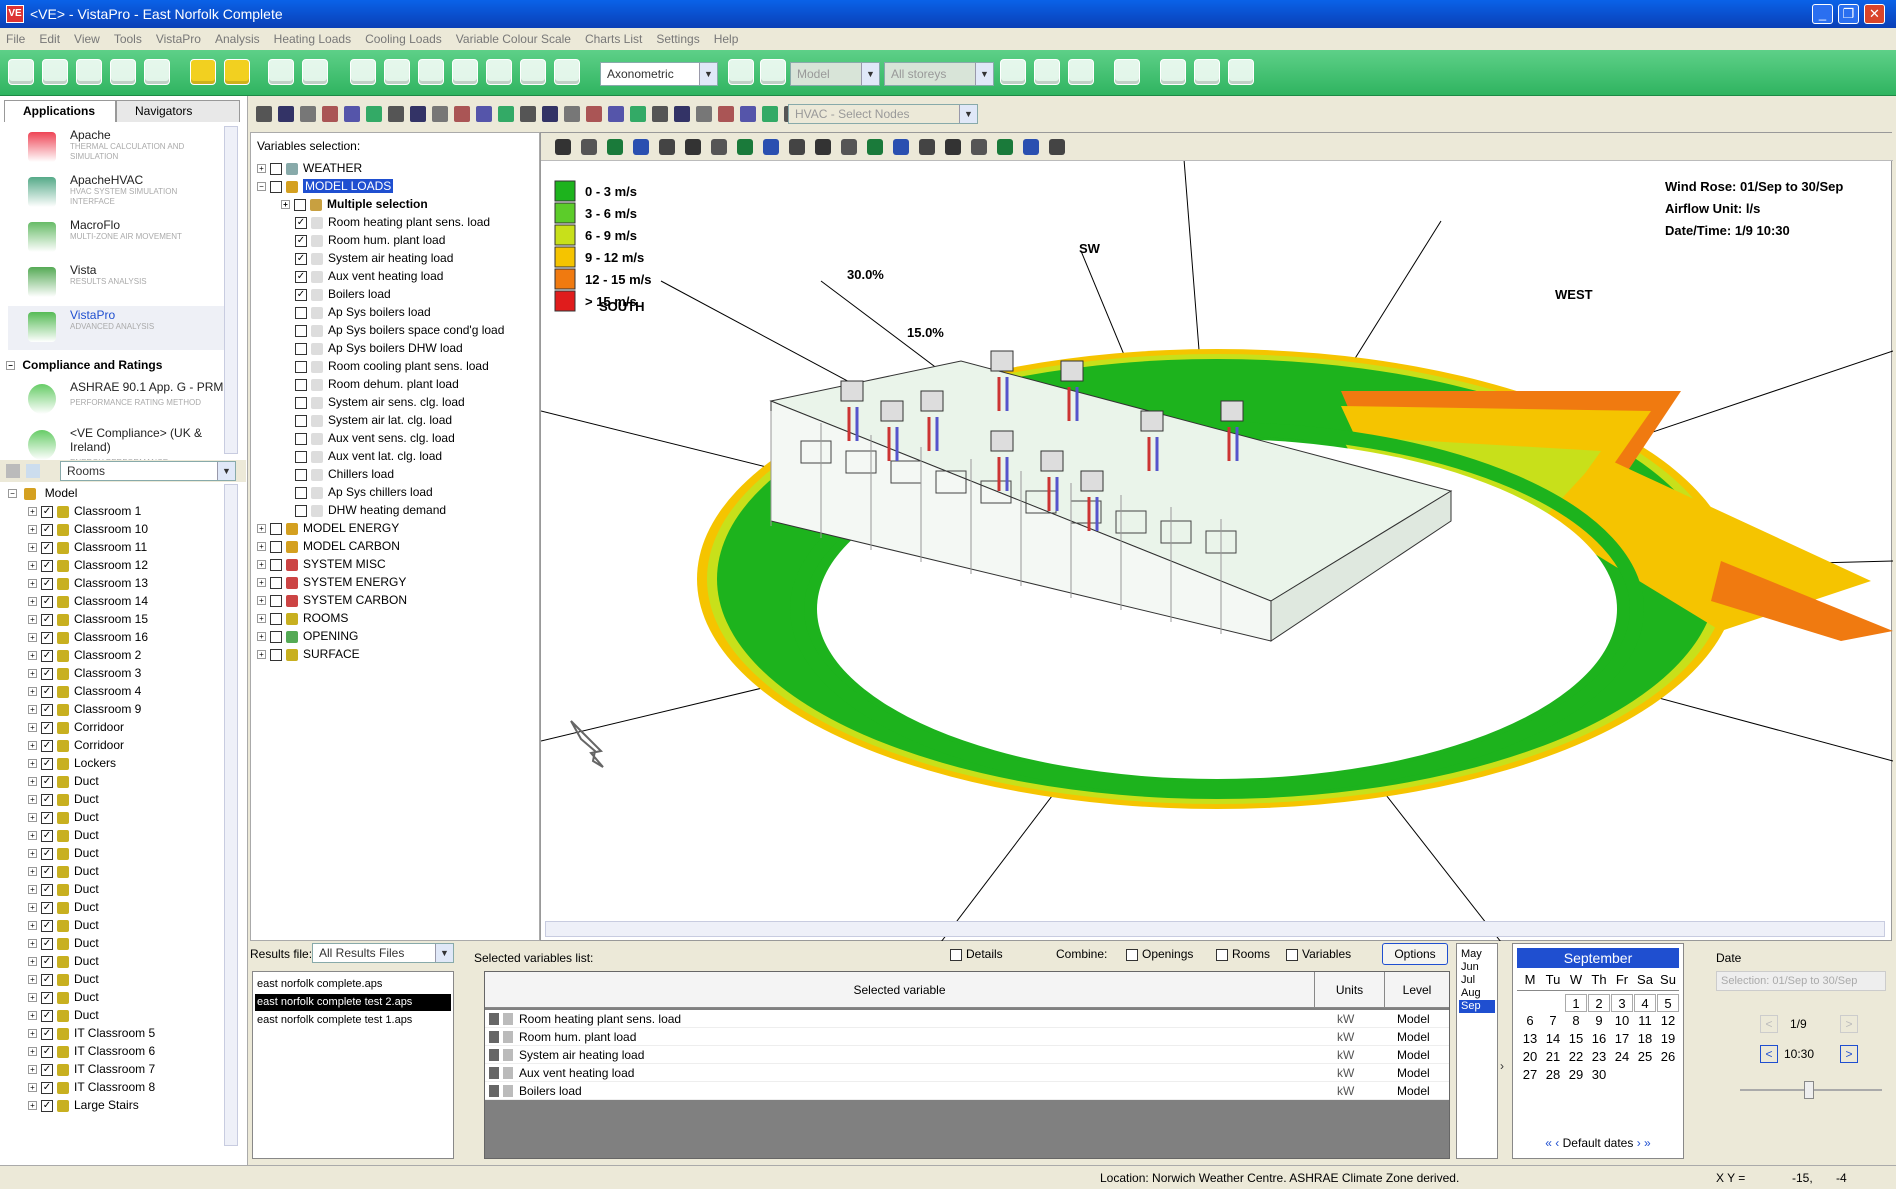 The width and height of the screenshot is (1896, 1189). Describe the element at coordinates (380, 402) in the screenshot. I see `variable-item: System air sens. clg. load` at that location.